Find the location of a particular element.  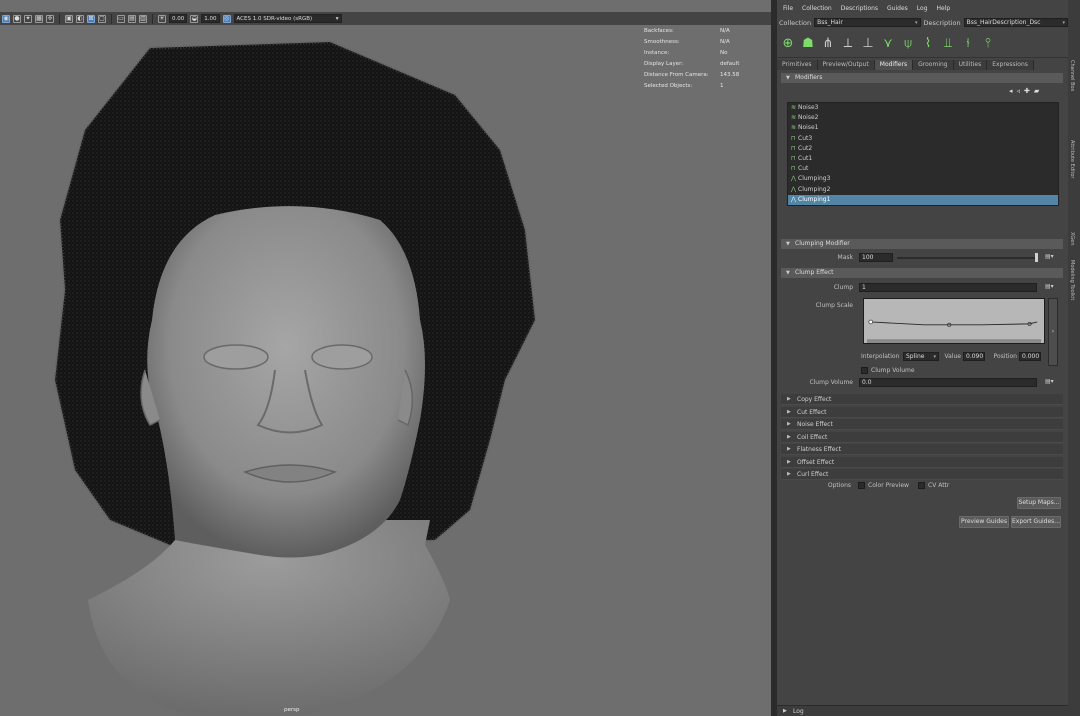

menu-help: Help is located at coordinates (944, 10).